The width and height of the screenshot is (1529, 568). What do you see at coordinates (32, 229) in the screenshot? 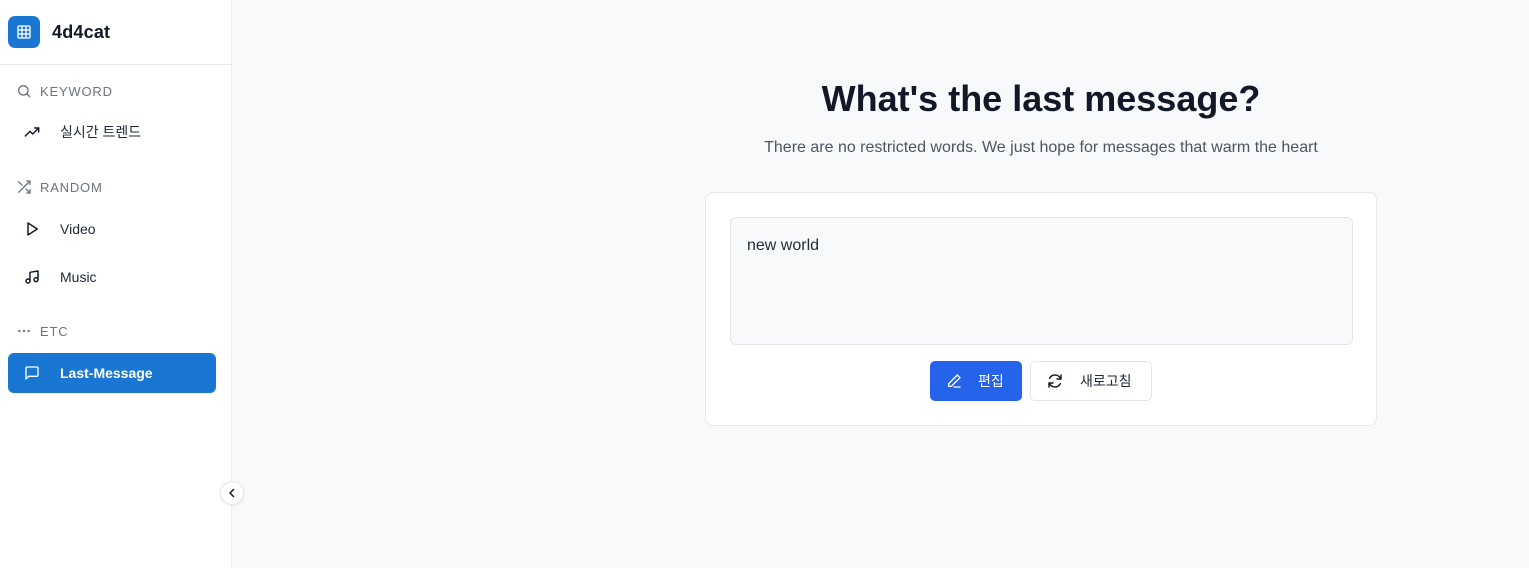
I see `play-icon` at bounding box center [32, 229].